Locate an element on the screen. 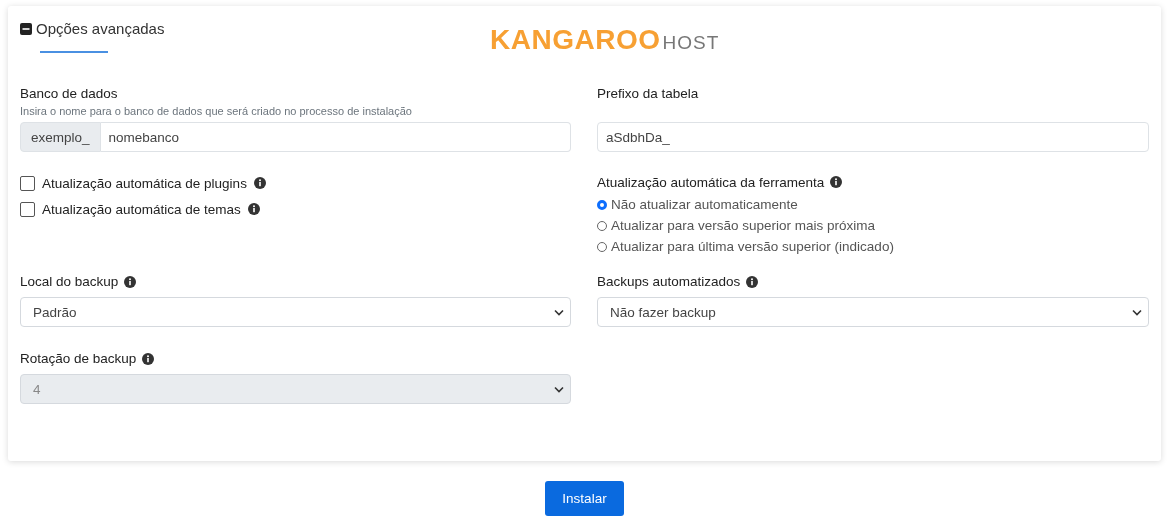 The width and height of the screenshot is (1170, 521). field-label: Rotação de backup is located at coordinates (78, 358).